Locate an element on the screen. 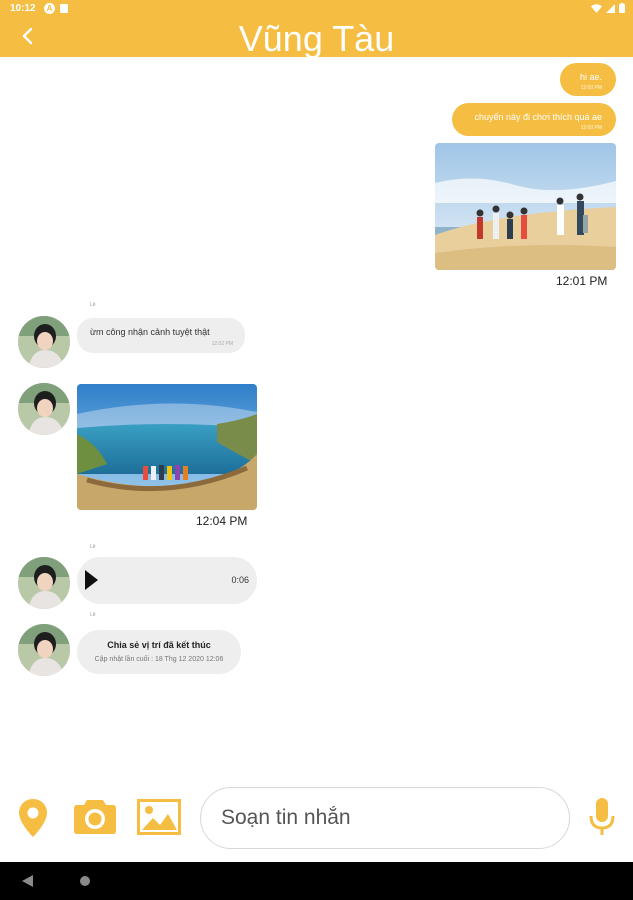 The width and height of the screenshot is (633, 900). app-header: 10:12 A Vũng Tàu is located at coordinates (316, 29).